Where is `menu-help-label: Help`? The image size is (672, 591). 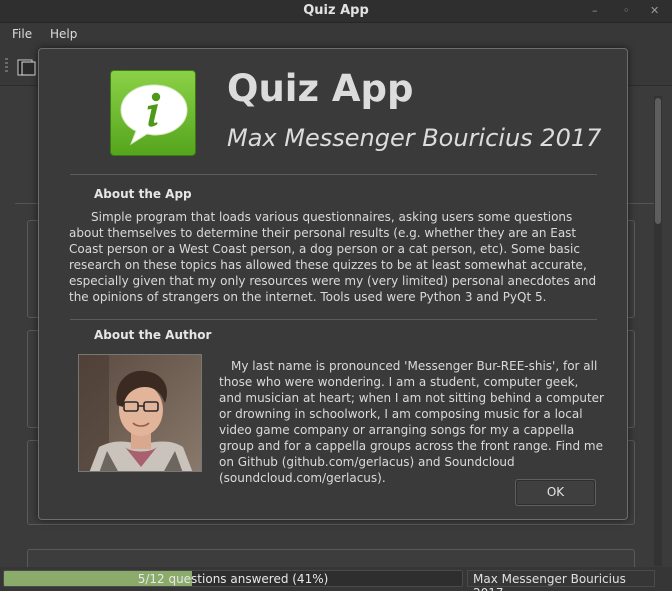
menu-help-label: Help is located at coordinates (64, 34).